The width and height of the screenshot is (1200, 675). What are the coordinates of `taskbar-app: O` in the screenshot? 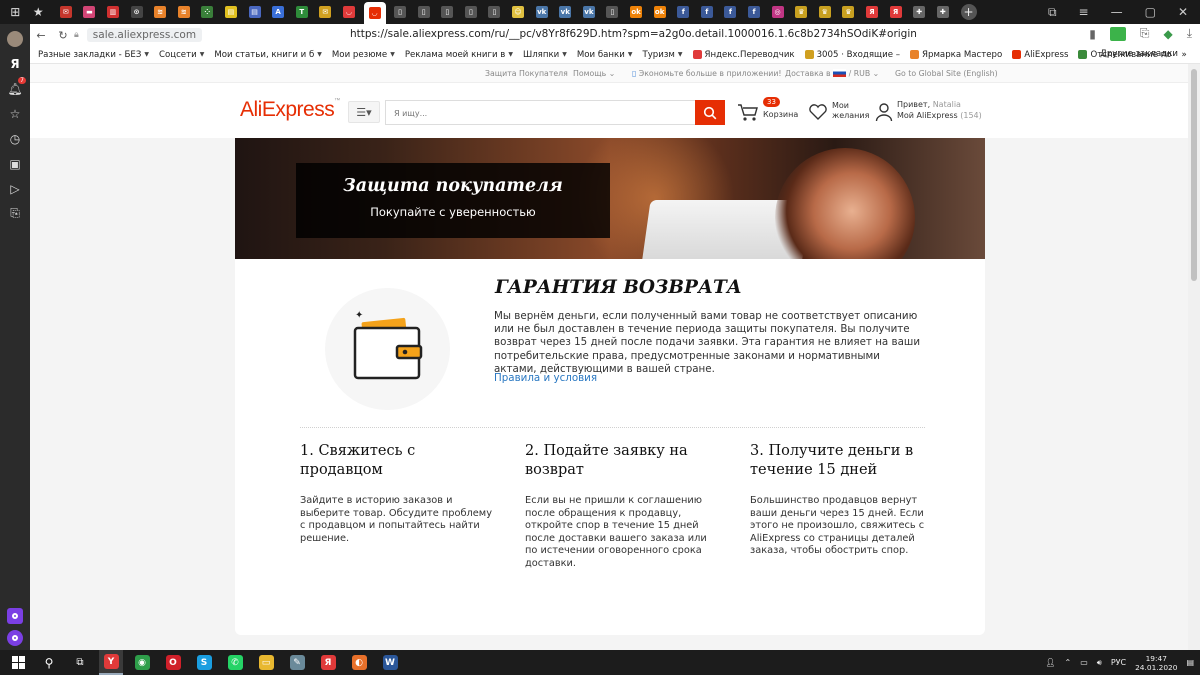 It's located at (173, 662).